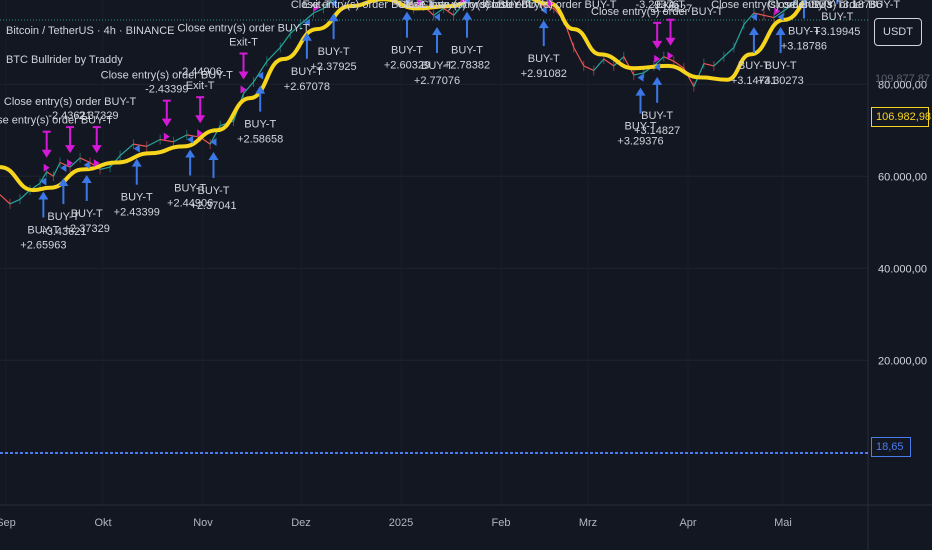 The height and width of the screenshot is (550, 932). Describe the element at coordinates (137, 213) in the screenshot. I see `buy-signal-label: +2.43399` at that location.